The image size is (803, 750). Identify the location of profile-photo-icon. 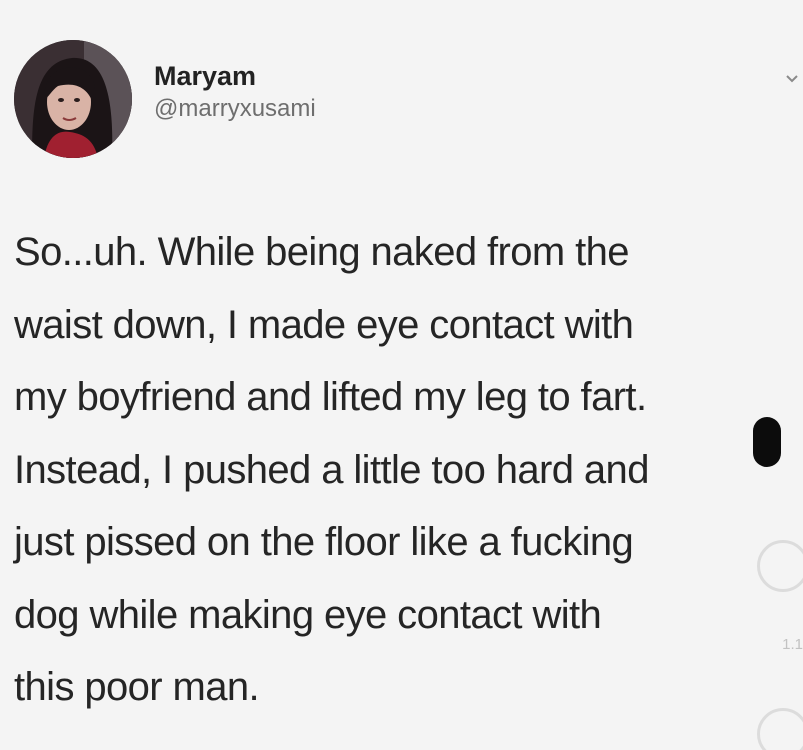
(73, 99).